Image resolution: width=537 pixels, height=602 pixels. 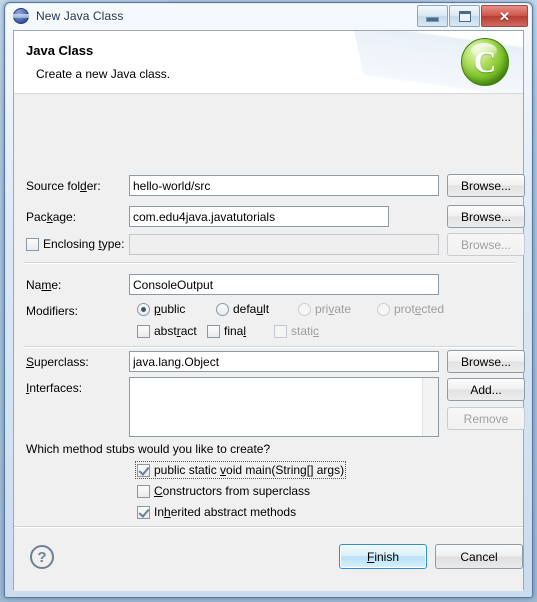 I want to click on superclass-label: Superclass:, so click(x=57, y=362).